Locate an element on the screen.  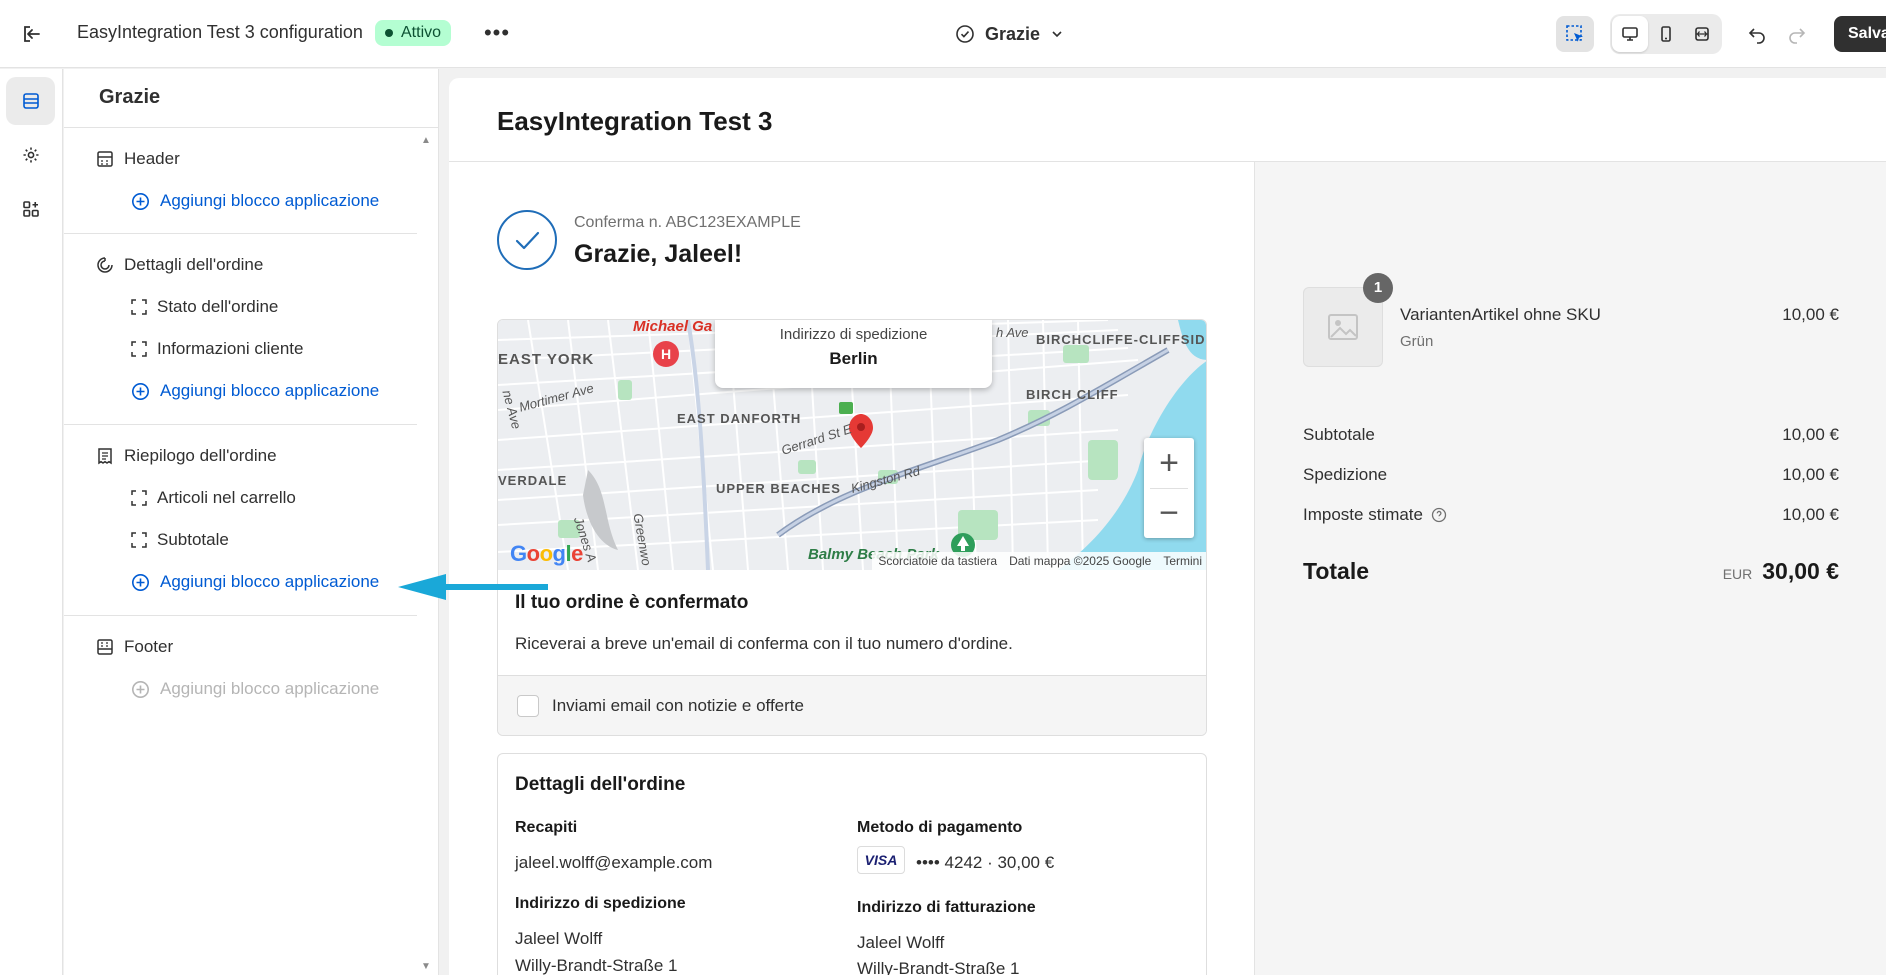
add-app-block-button-disabled: Aggiungi blocco applicazione is located at coordinates (255, 689).